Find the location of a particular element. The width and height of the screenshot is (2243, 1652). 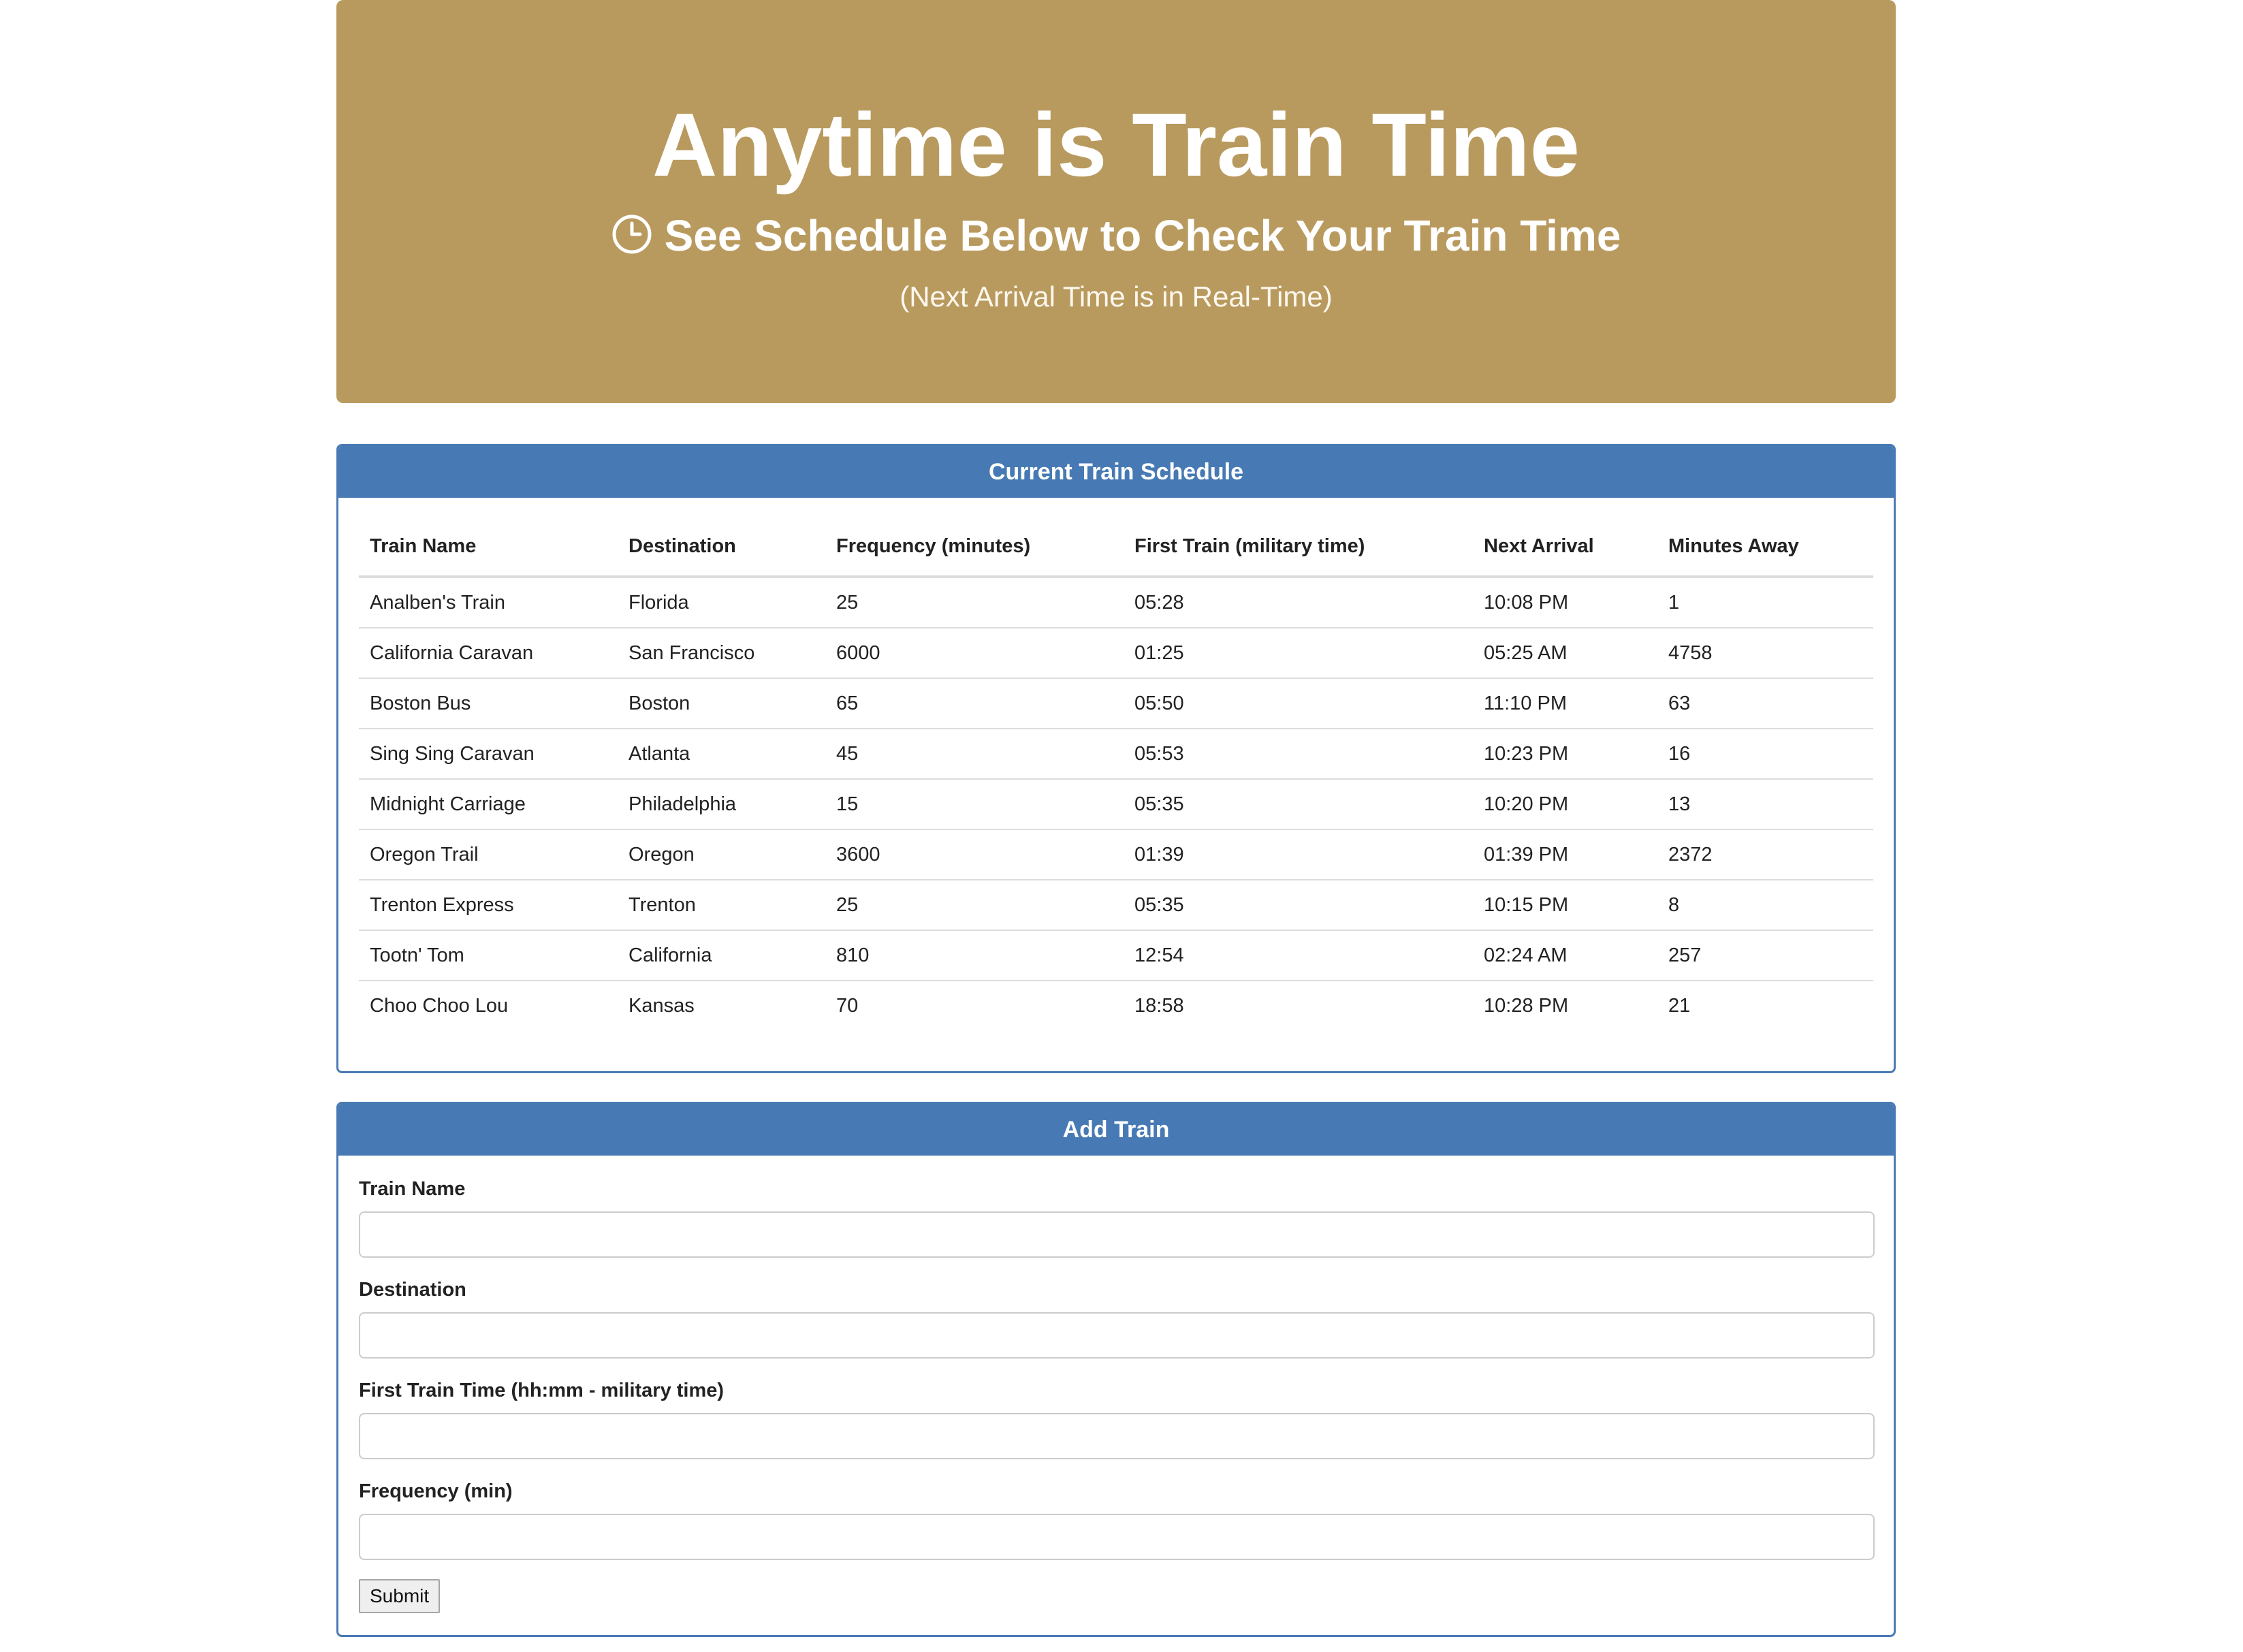

destination-label: Destination is located at coordinates (412, 1290).